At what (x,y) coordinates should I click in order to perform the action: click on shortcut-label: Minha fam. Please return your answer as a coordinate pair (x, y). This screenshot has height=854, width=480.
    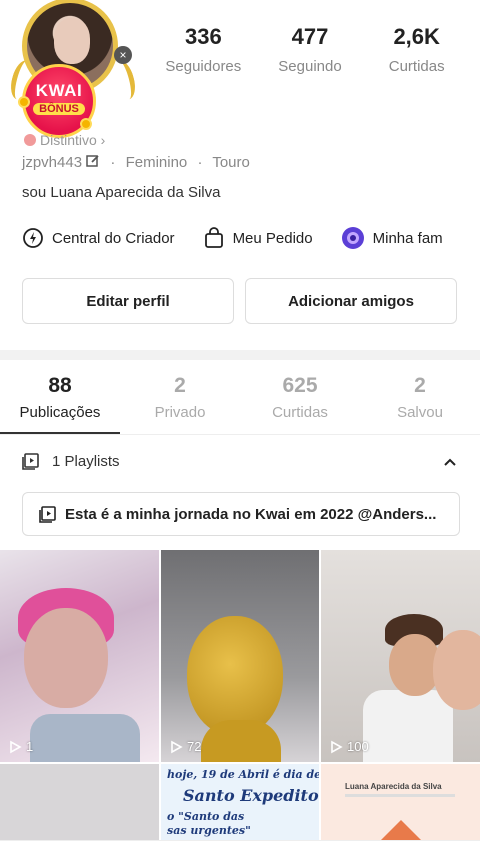
    Looking at the image, I should click on (407, 238).